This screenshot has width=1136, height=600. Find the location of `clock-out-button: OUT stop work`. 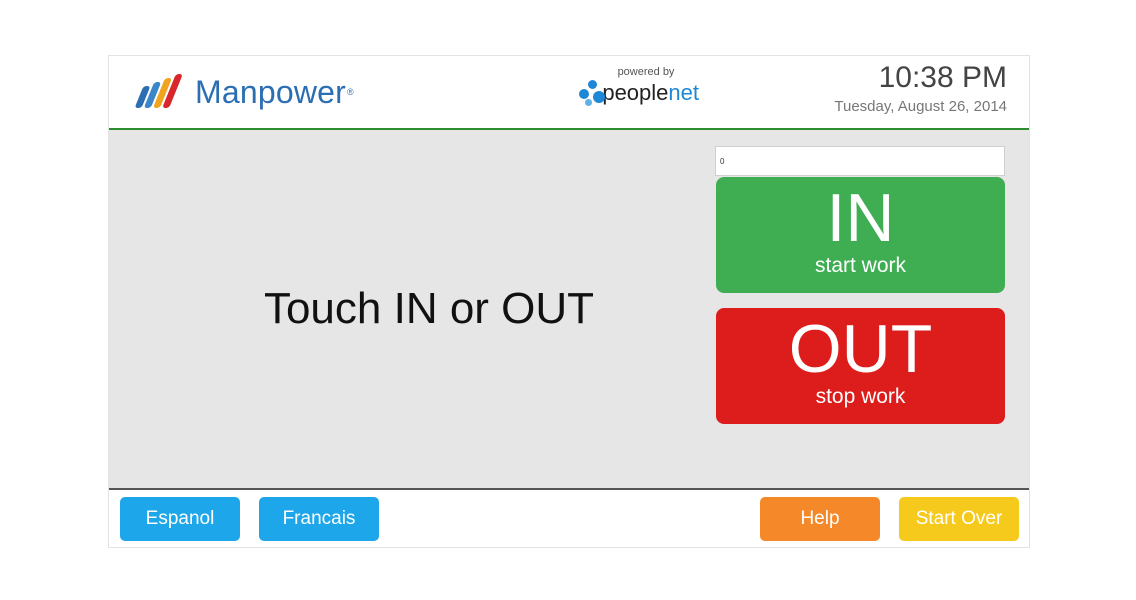

clock-out-button: OUT stop work is located at coordinates (860, 366).